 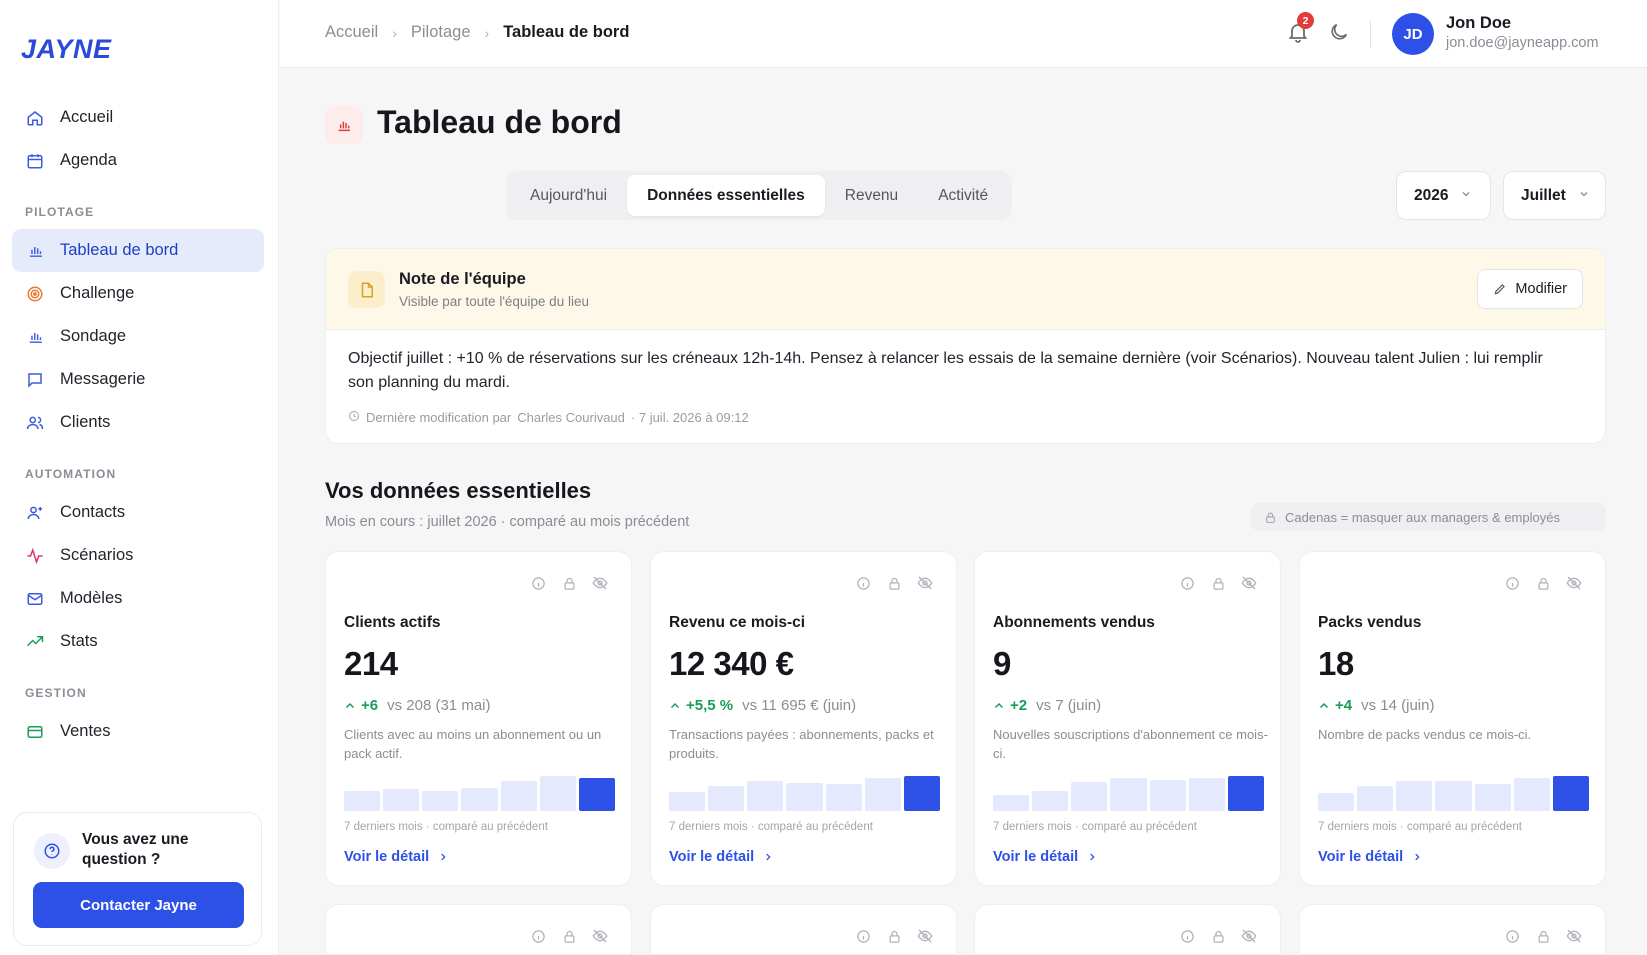 What do you see at coordinates (1431, 195) in the screenshot?
I see `year-value: 2026` at bounding box center [1431, 195].